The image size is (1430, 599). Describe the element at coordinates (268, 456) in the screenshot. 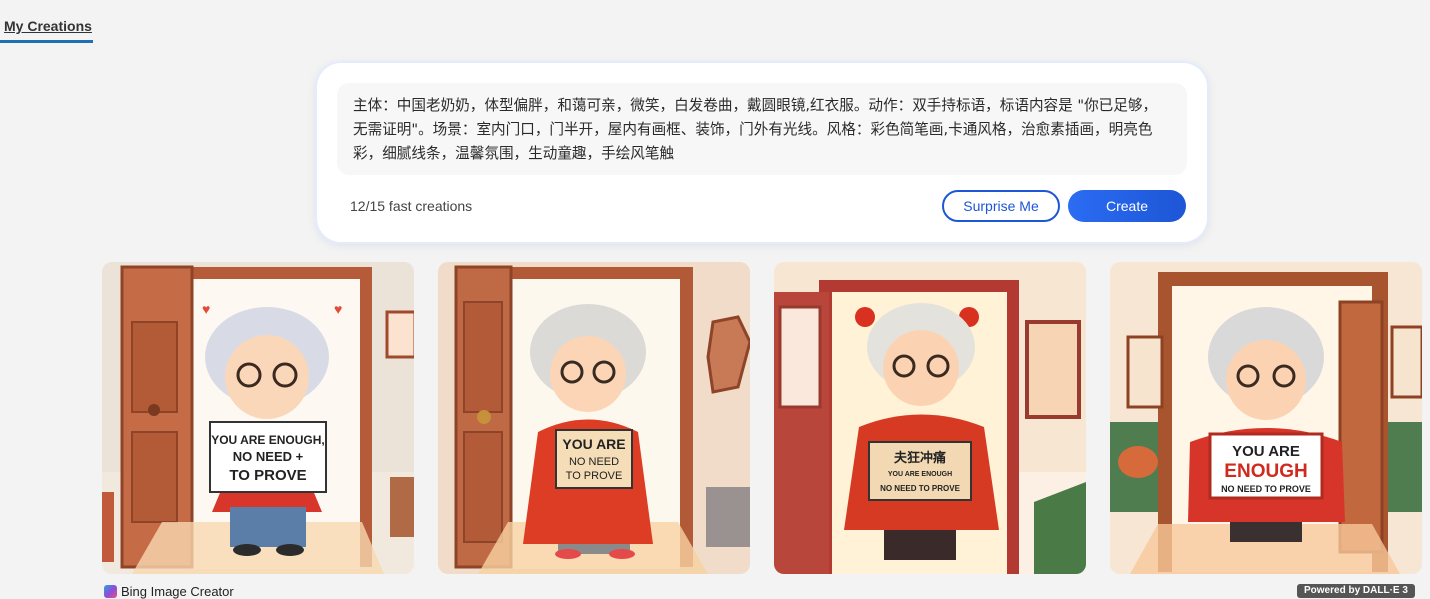

I see `sign-line-2: NO NEED +` at that location.